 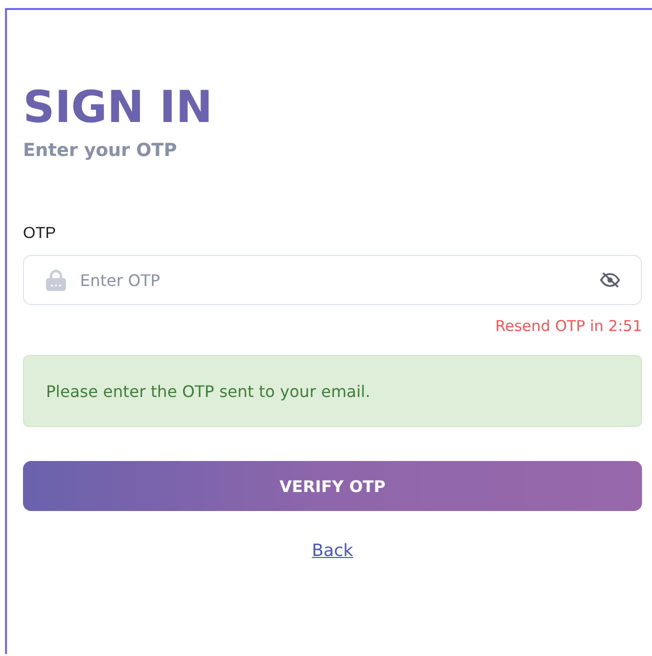 What do you see at coordinates (39, 234) in the screenshot?
I see `field-label: OTP` at bounding box center [39, 234].